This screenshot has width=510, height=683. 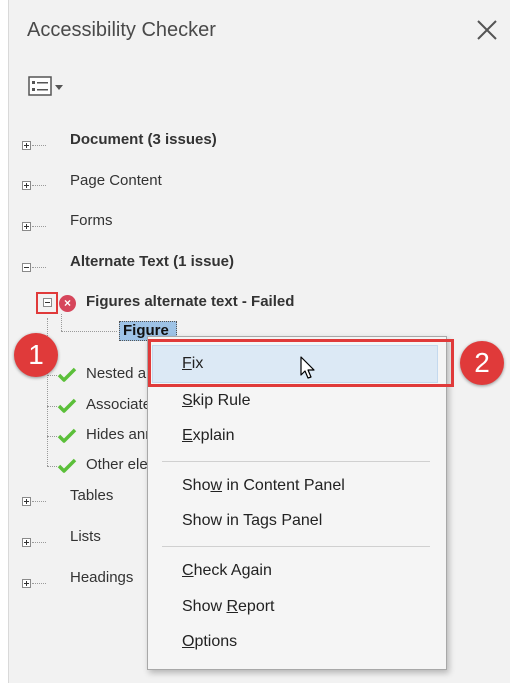 What do you see at coordinates (209, 642) in the screenshot?
I see `menu-item-options: Options` at bounding box center [209, 642].